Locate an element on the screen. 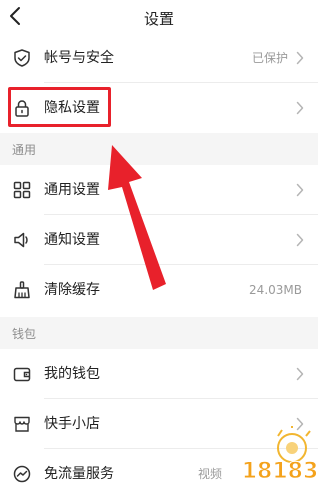  section-header-wallet: 钱包 is located at coordinates (159, 333).